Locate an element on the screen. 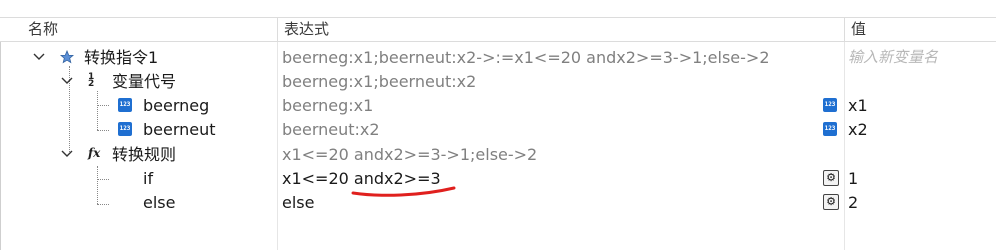 Image resolution: width=996 pixels, height=250 pixels. tree-row-variable: 123 beerneut beerneut:x2 123 x2 is located at coordinates (498, 129).